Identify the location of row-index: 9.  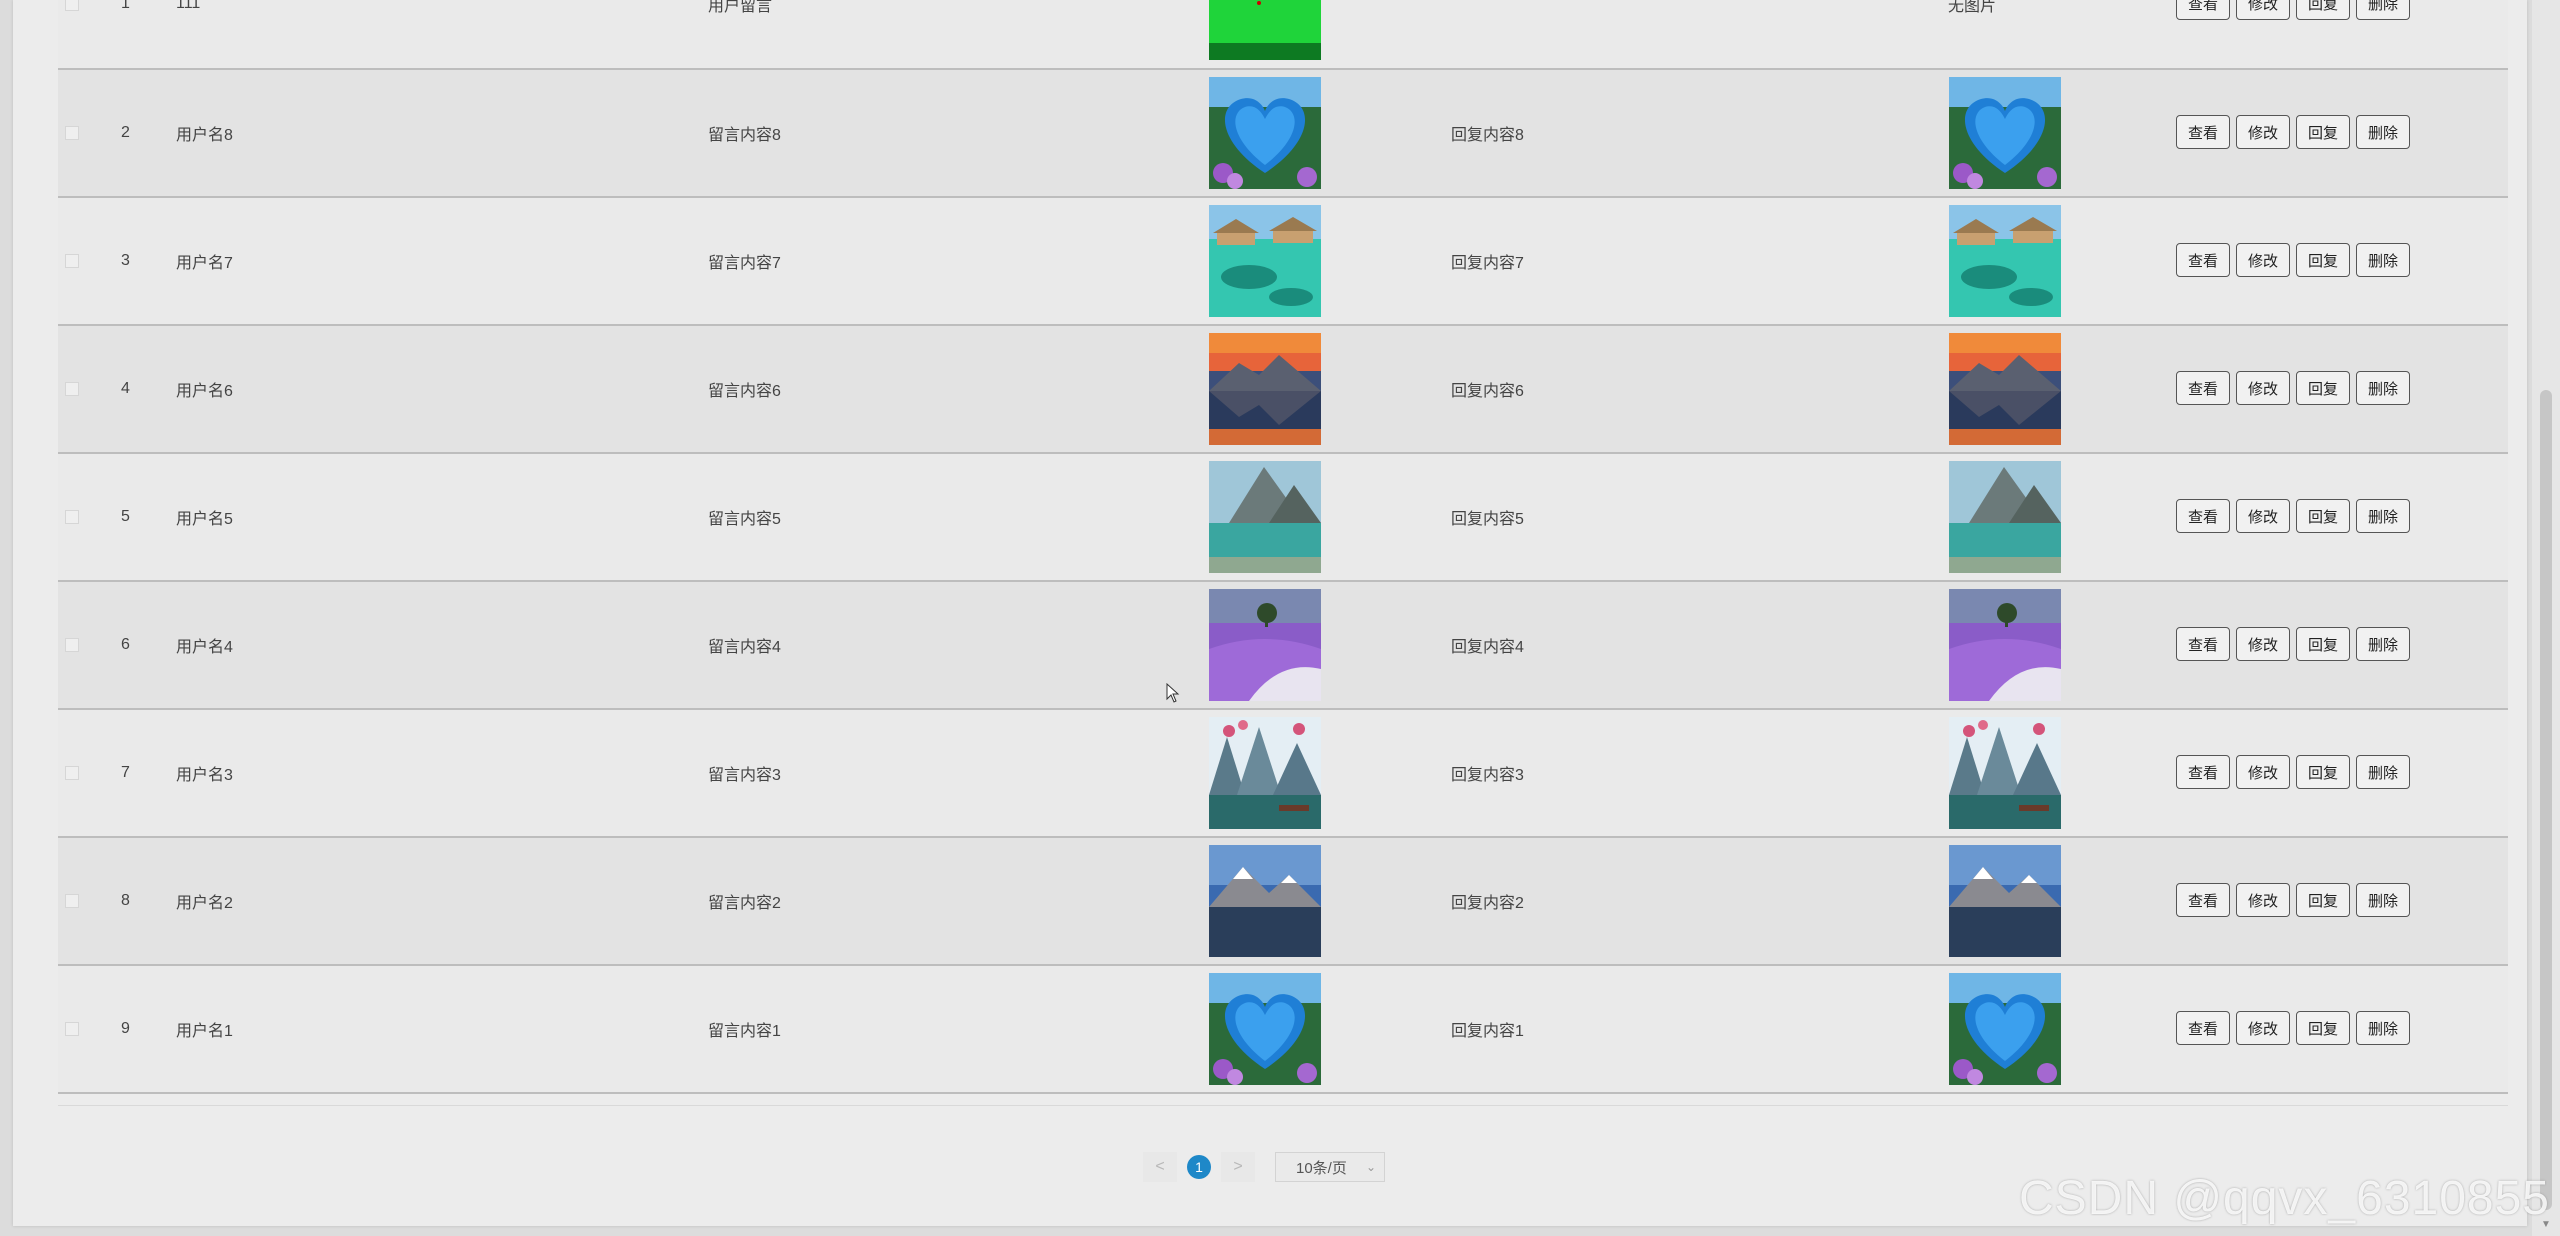
(125, 1028).